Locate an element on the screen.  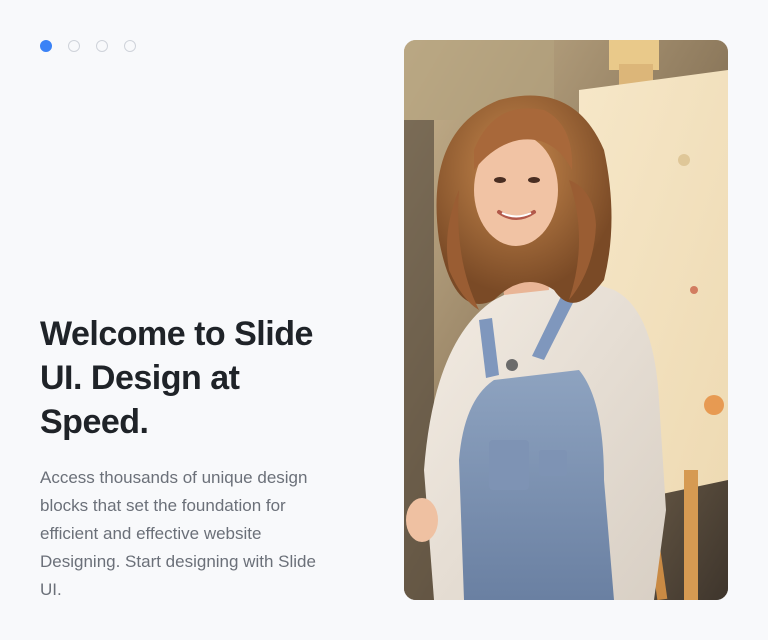
hero-description-line: UI. is located at coordinates (51, 589).